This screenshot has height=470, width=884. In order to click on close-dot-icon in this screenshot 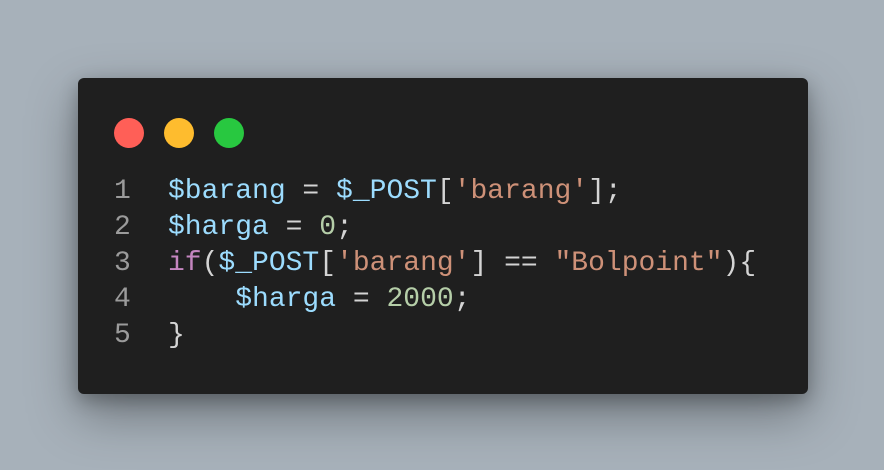, I will do `click(129, 133)`.